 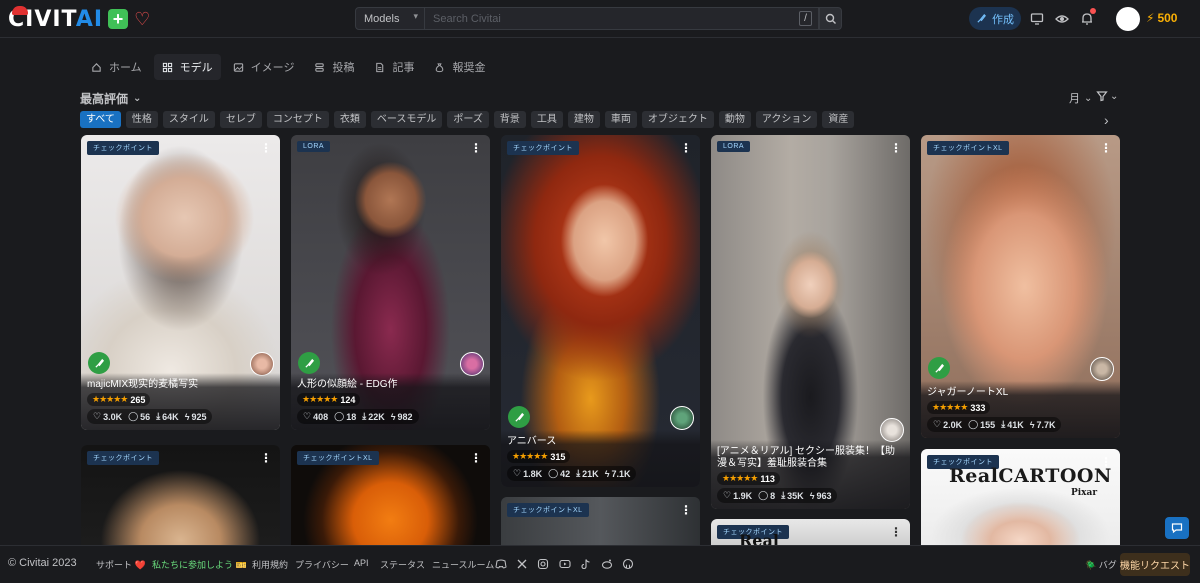 I want to click on youtube-icon, so click(x=565, y=564).